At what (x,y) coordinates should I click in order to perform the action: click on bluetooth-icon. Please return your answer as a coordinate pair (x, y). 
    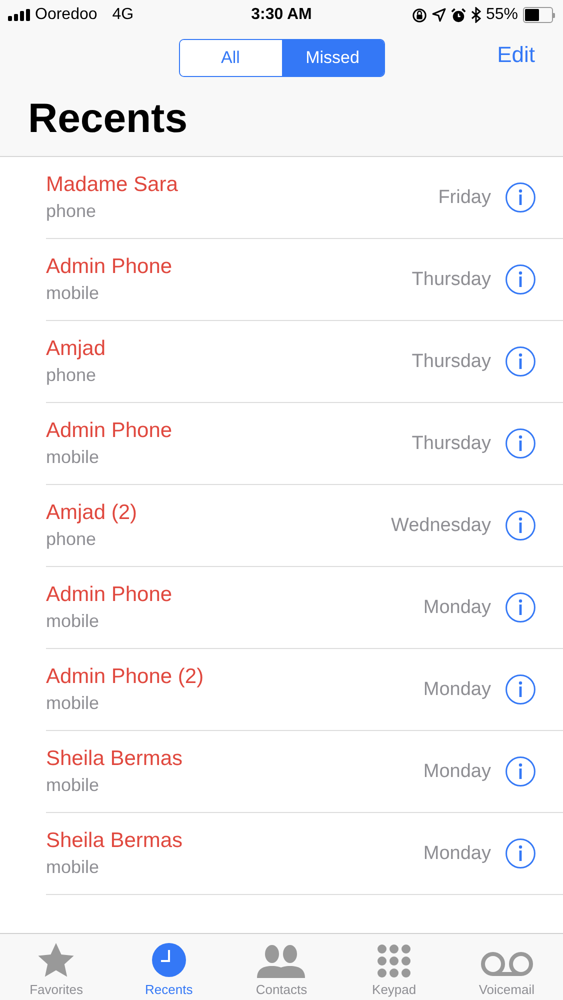
    Looking at the image, I should click on (475, 15).